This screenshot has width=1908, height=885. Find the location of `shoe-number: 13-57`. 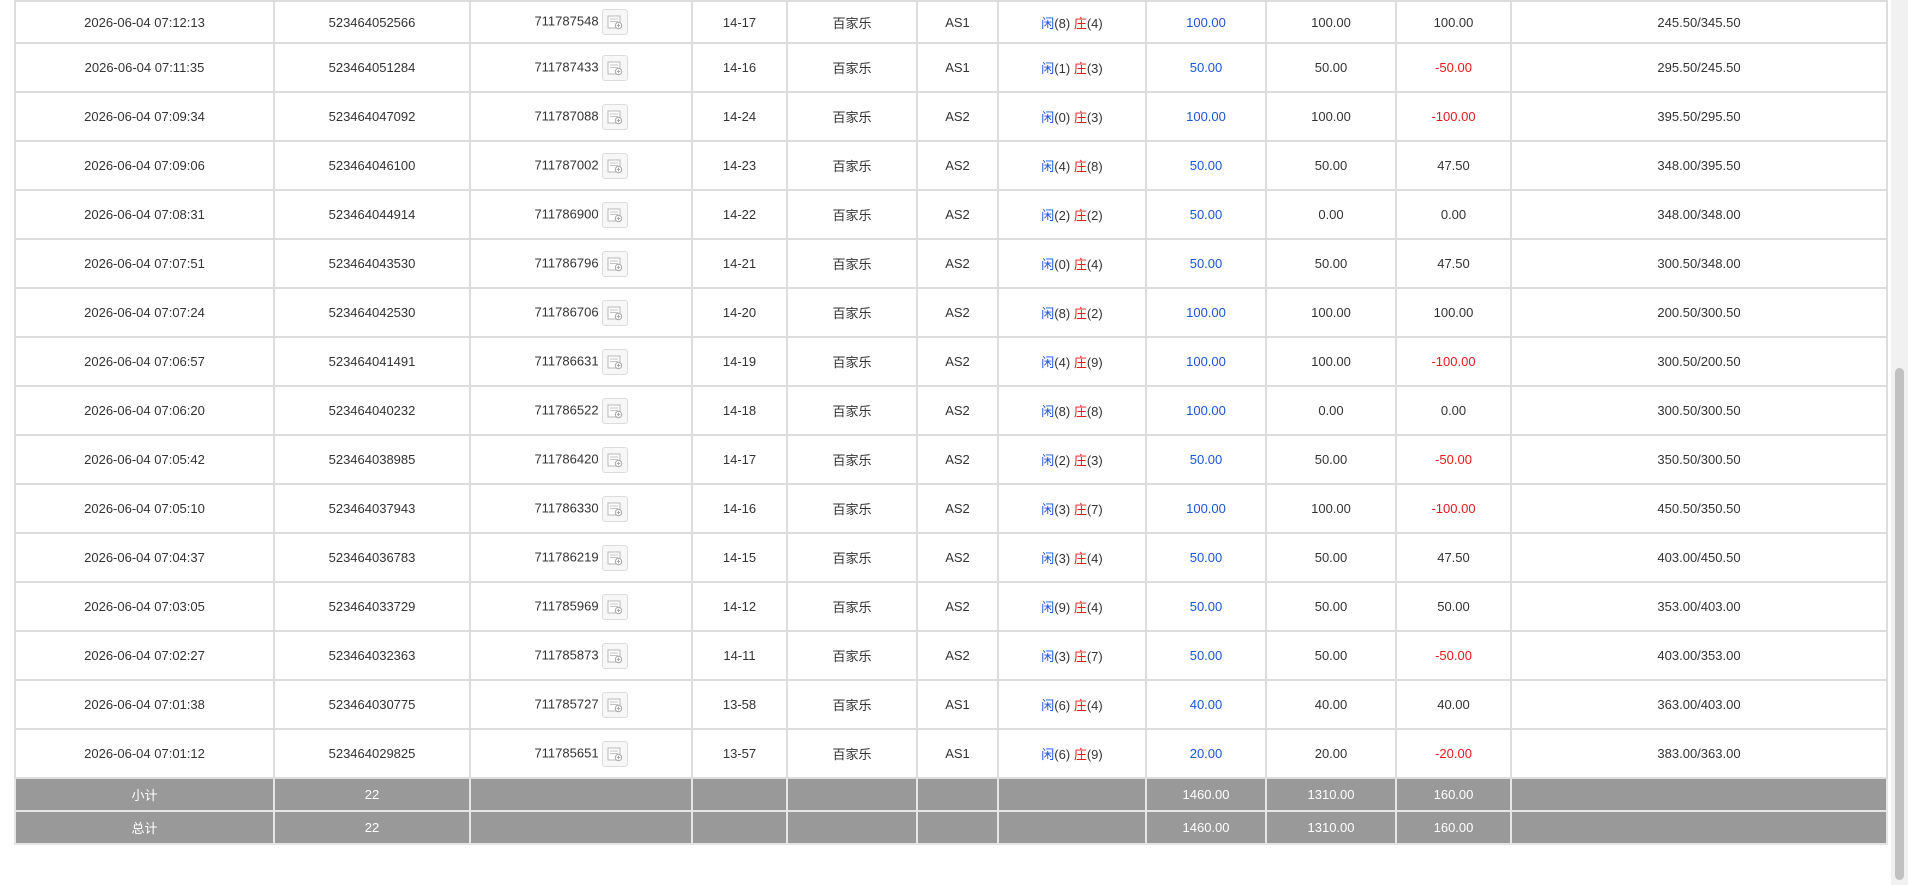

shoe-number: 13-57 is located at coordinates (739, 753).